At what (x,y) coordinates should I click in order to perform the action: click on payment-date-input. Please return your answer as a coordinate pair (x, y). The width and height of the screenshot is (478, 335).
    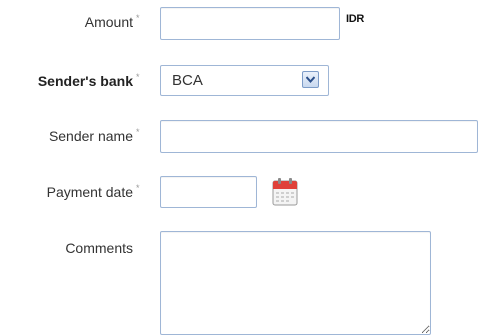
    Looking at the image, I should click on (208, 192).